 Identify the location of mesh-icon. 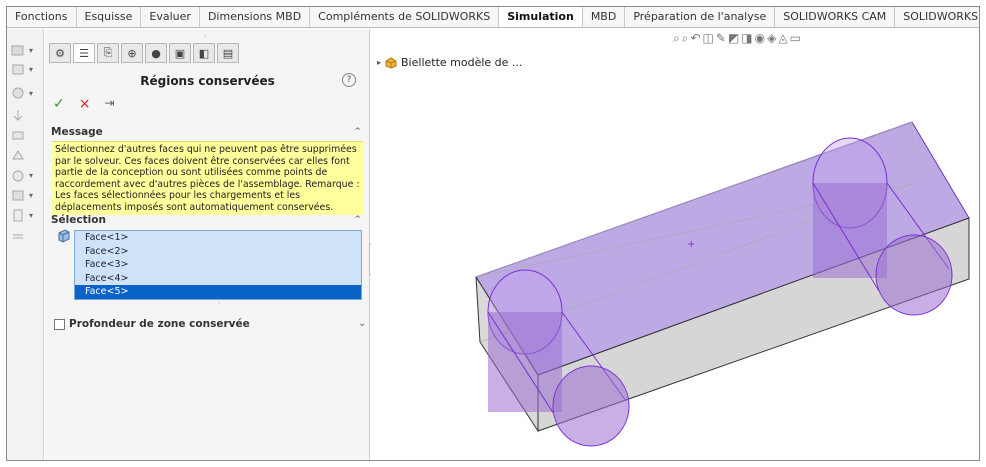
(18, 69).